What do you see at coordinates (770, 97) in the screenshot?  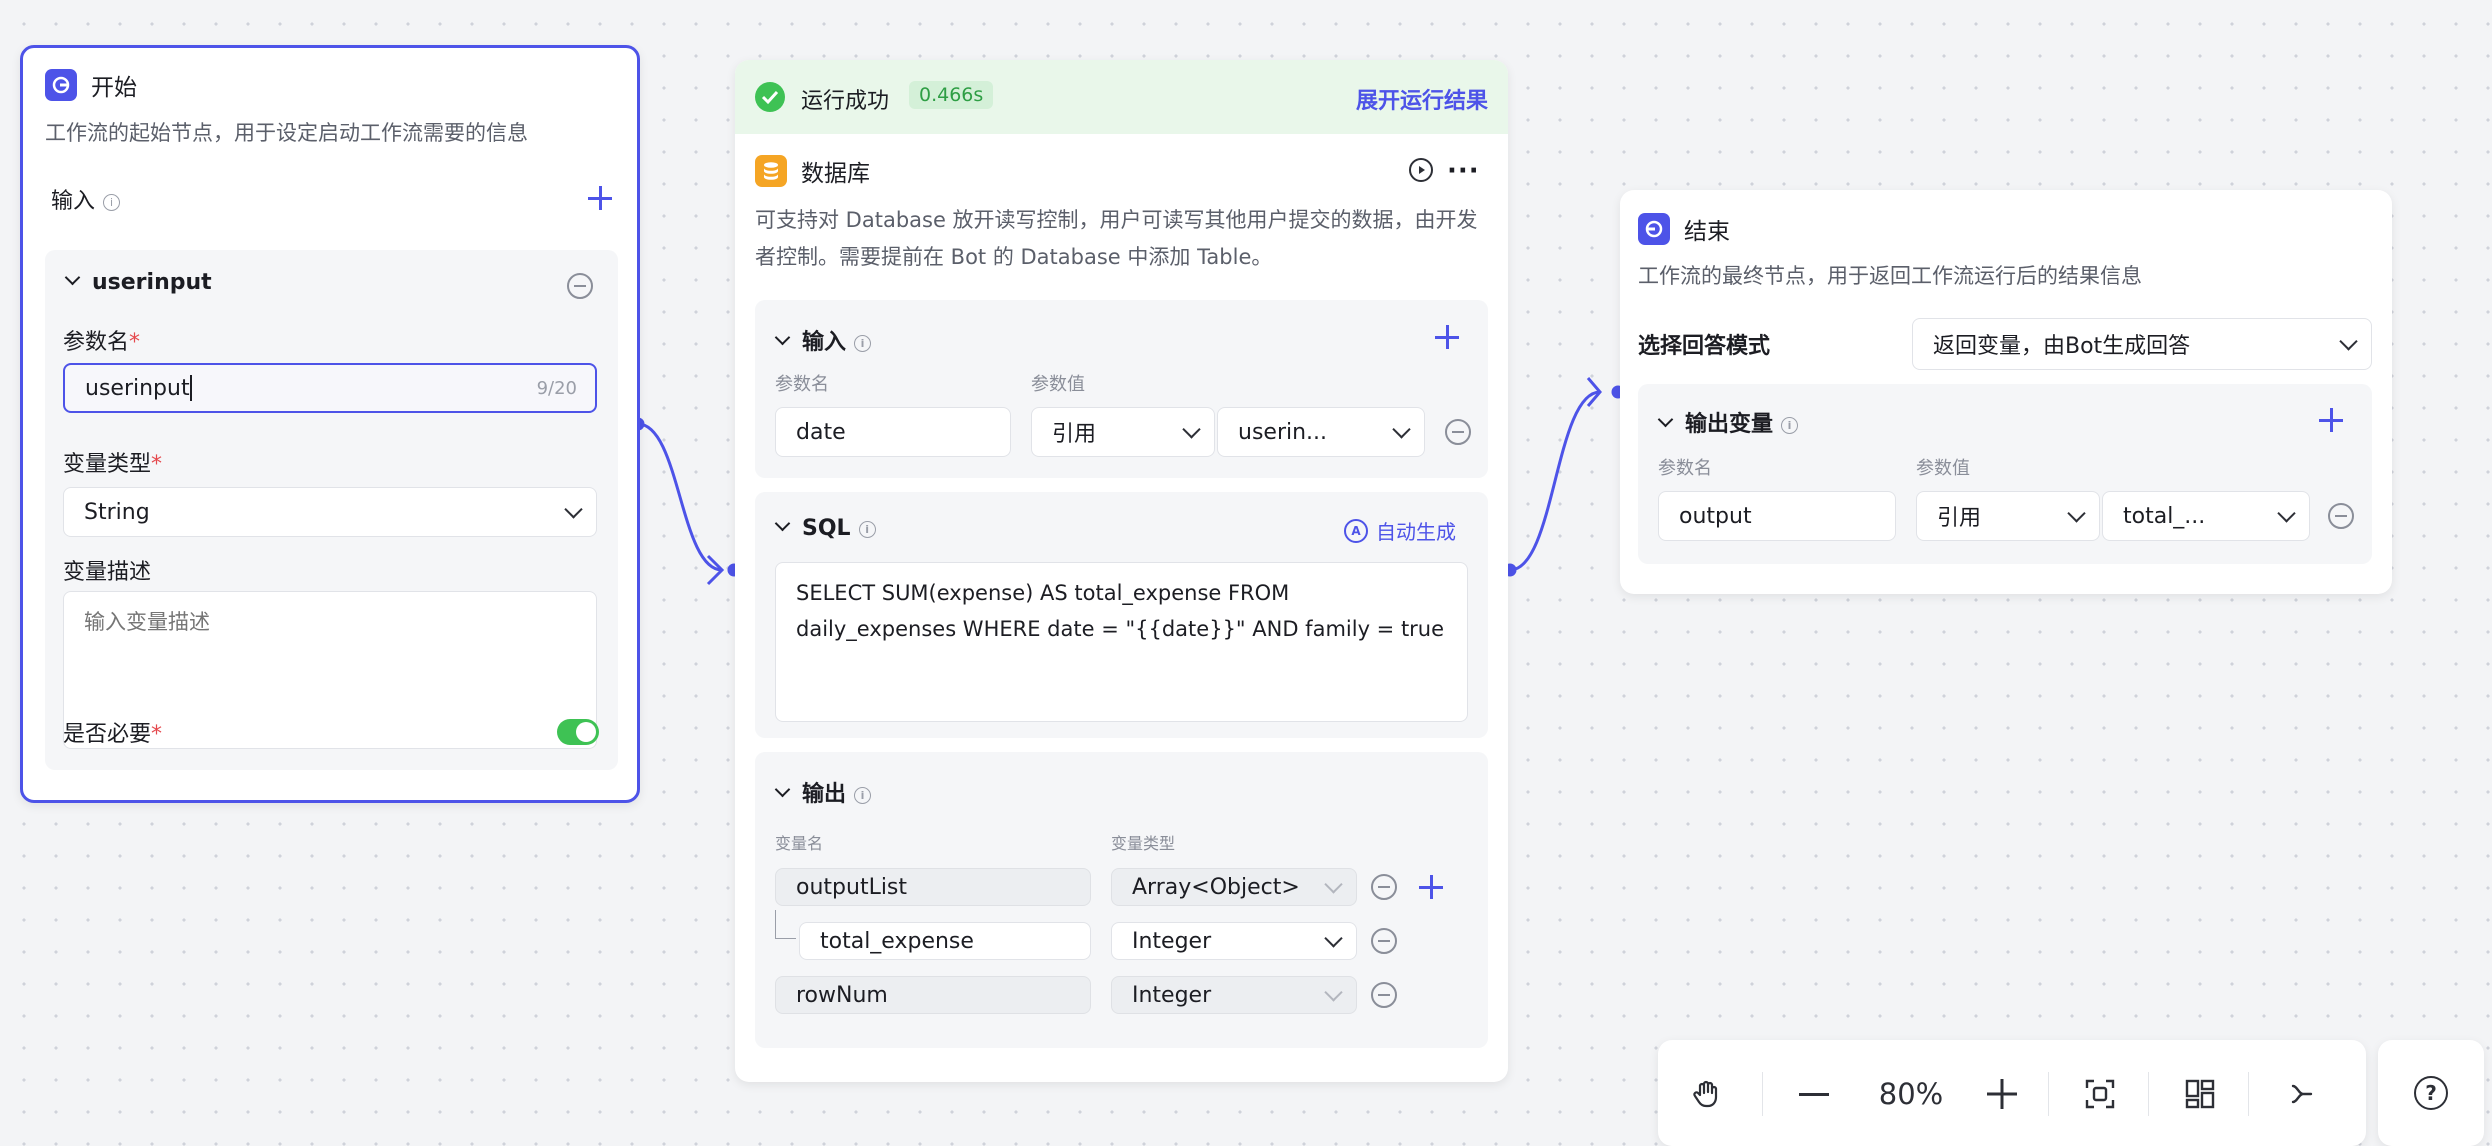 I see `success-check-icon` at bounding box center [770, 97].